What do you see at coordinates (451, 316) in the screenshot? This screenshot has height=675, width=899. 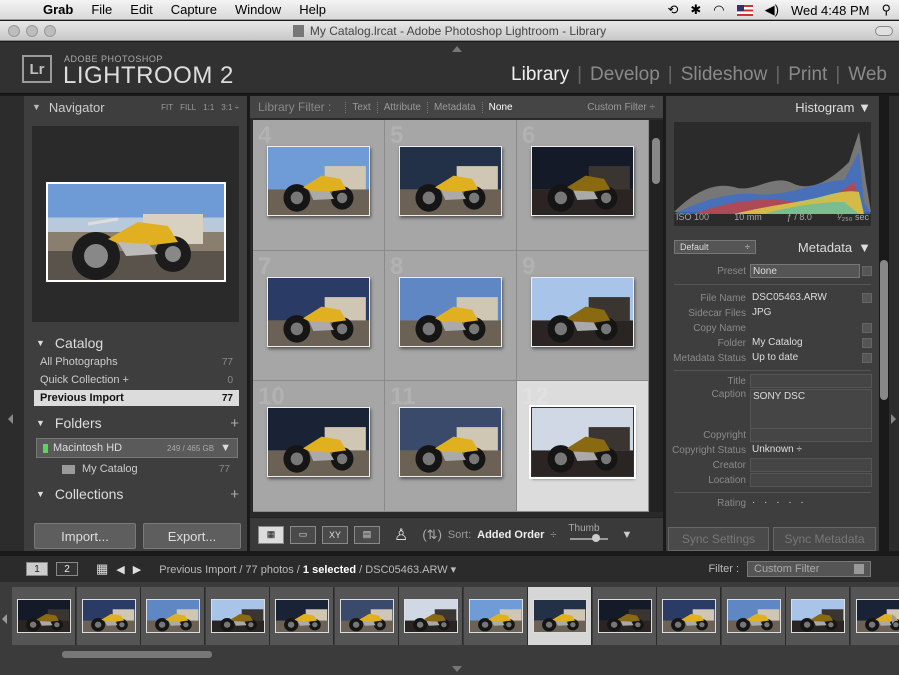 I see `grid-cell: 8` at bounding box center [451, 316].